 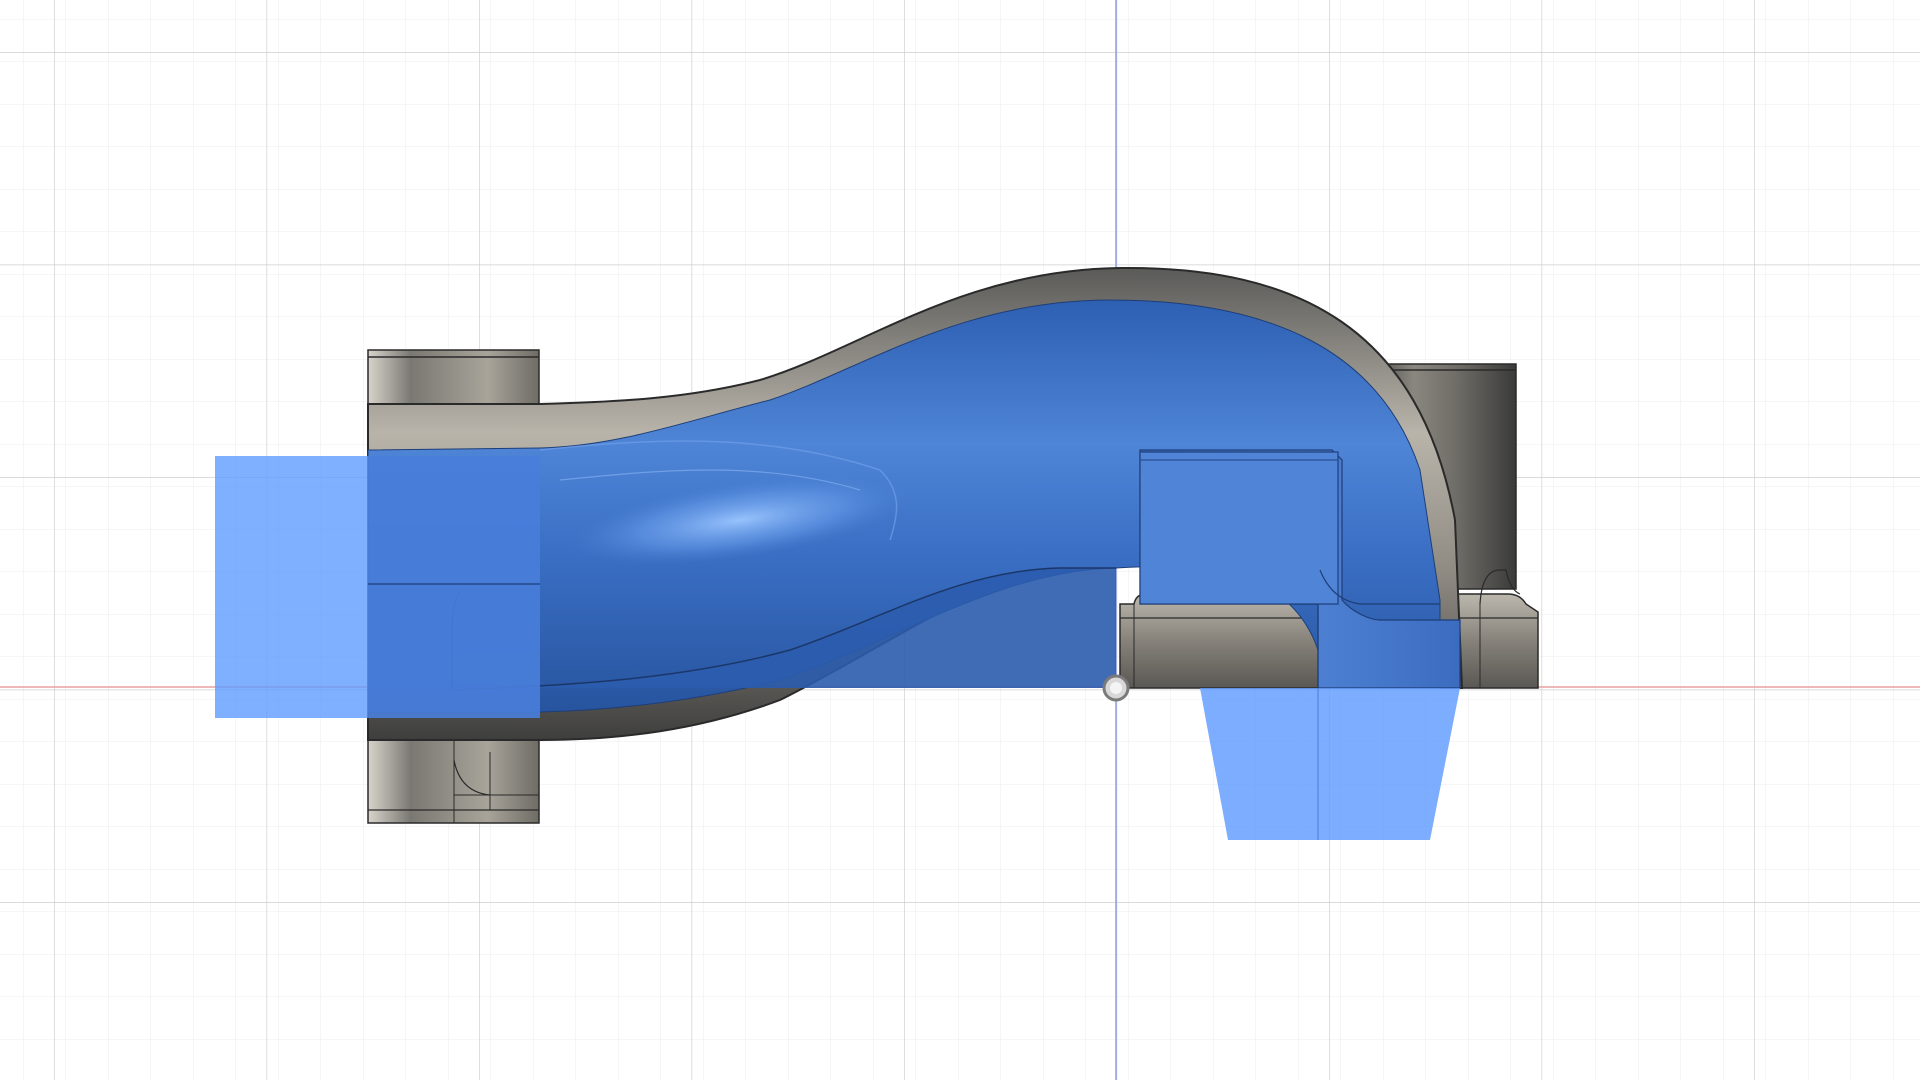 I want to click on outlet-selection-extension, so click(x=1330, y=764).